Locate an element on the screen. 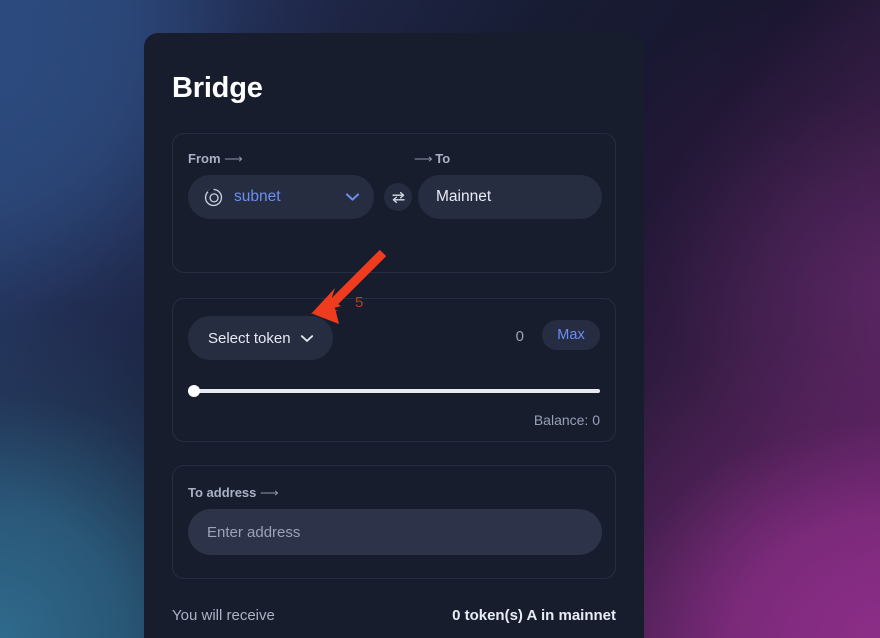  to-network-field: Mainnet is located at coordinates (510, 197).